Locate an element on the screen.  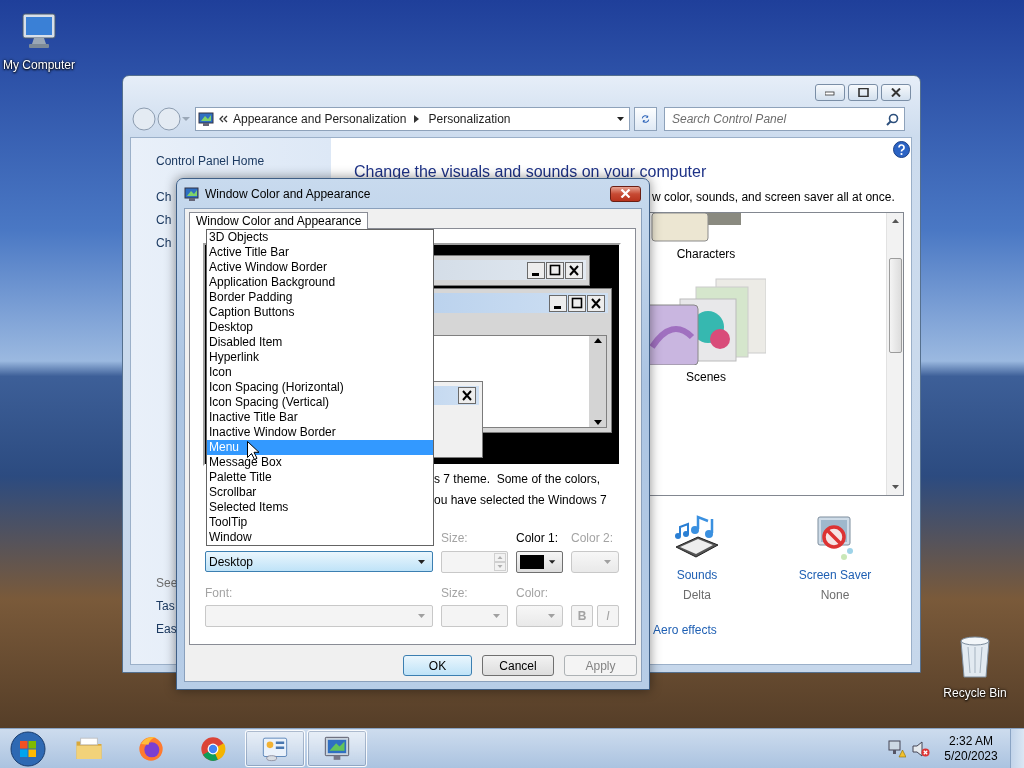
breadcrumb-item: Appearance and Personalization is located at coordinates (320, 119).